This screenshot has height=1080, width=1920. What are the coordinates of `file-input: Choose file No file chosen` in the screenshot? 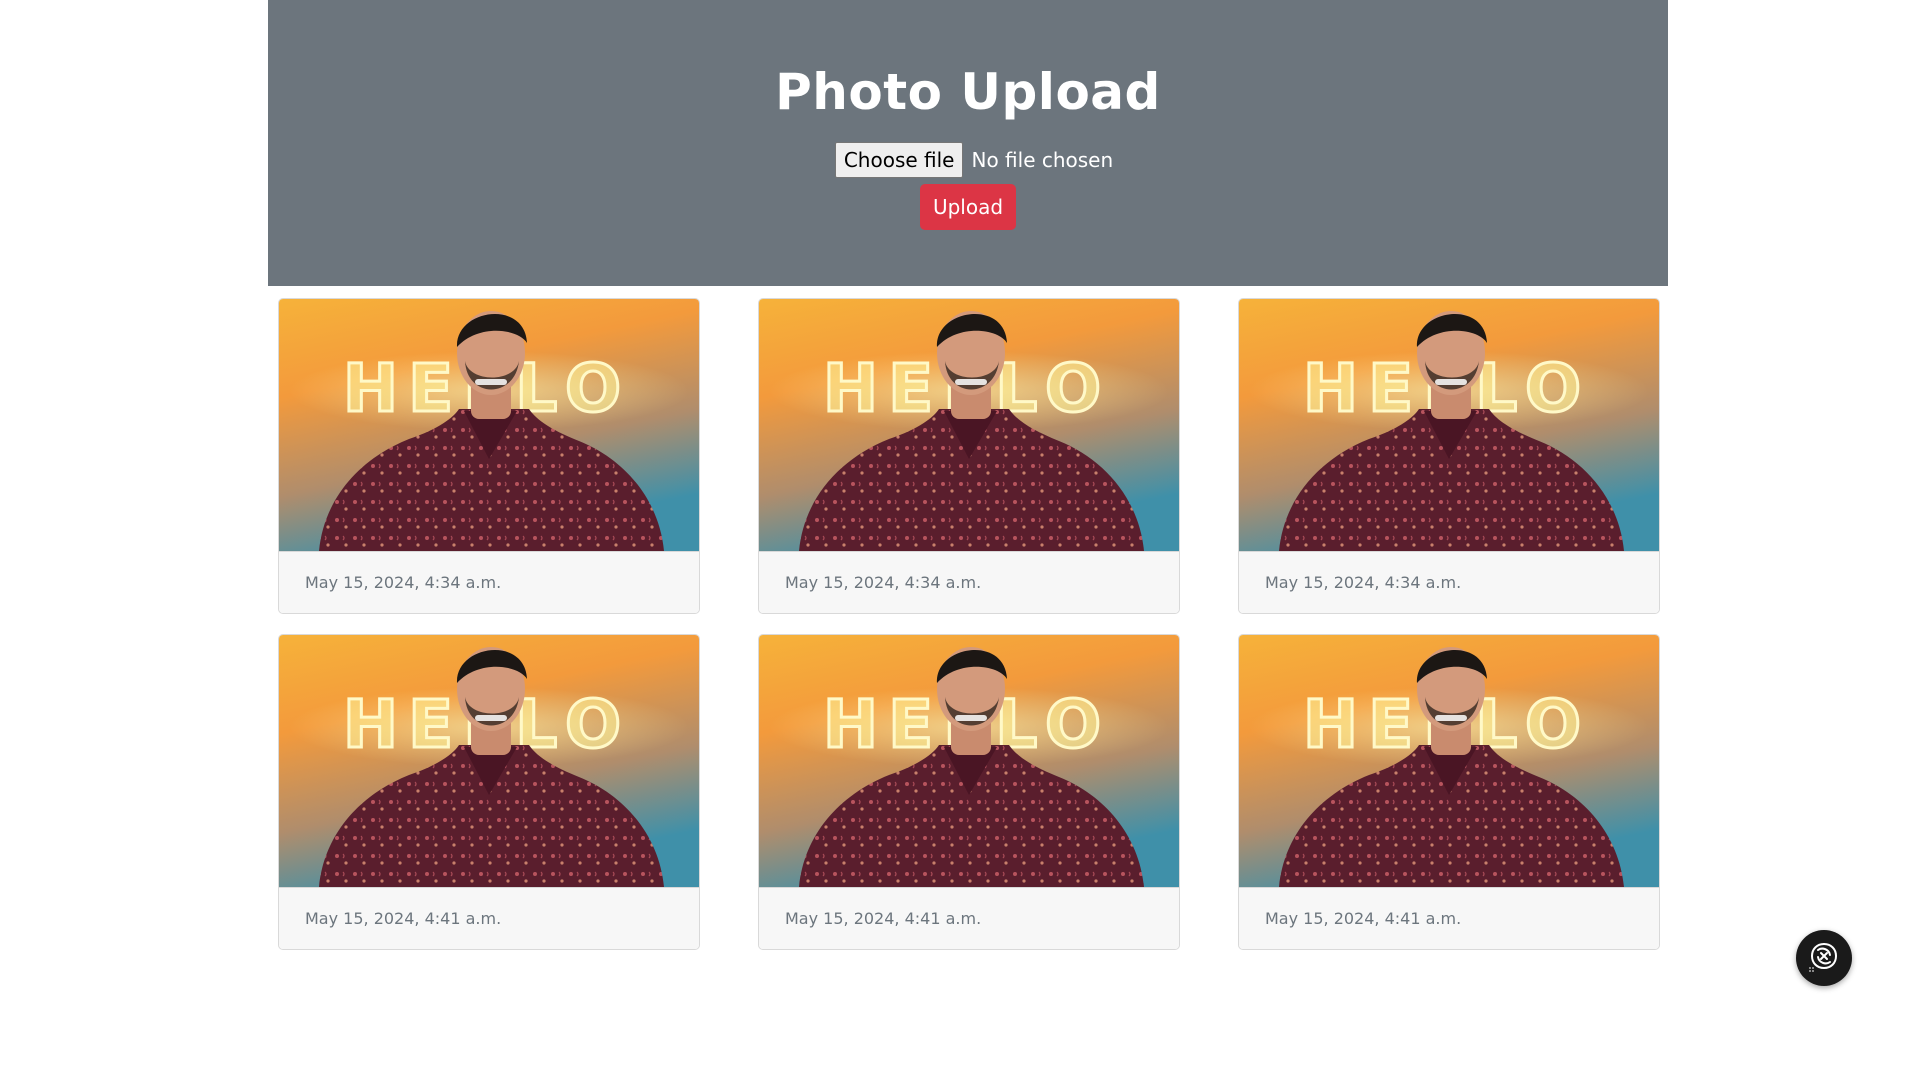 It's located at (968, 160).